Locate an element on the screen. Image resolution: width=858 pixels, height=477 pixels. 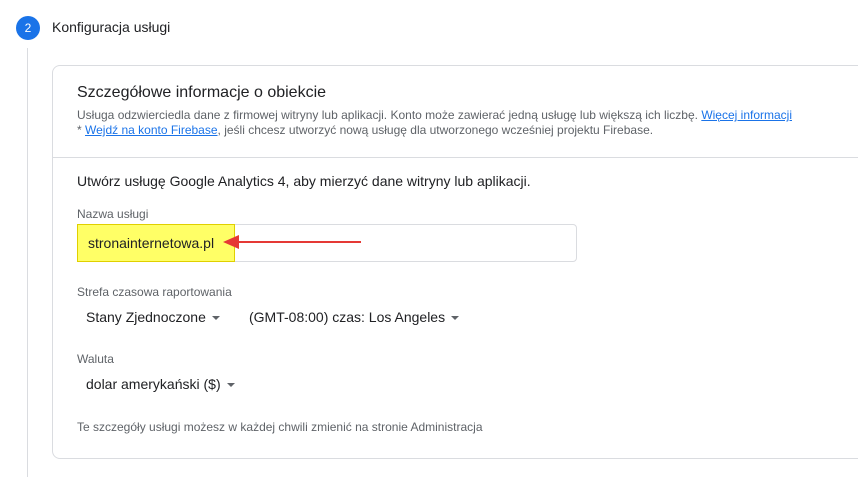
firebase-account-link: Wejdź na konto Firebase is located at coordinates (151, 130).